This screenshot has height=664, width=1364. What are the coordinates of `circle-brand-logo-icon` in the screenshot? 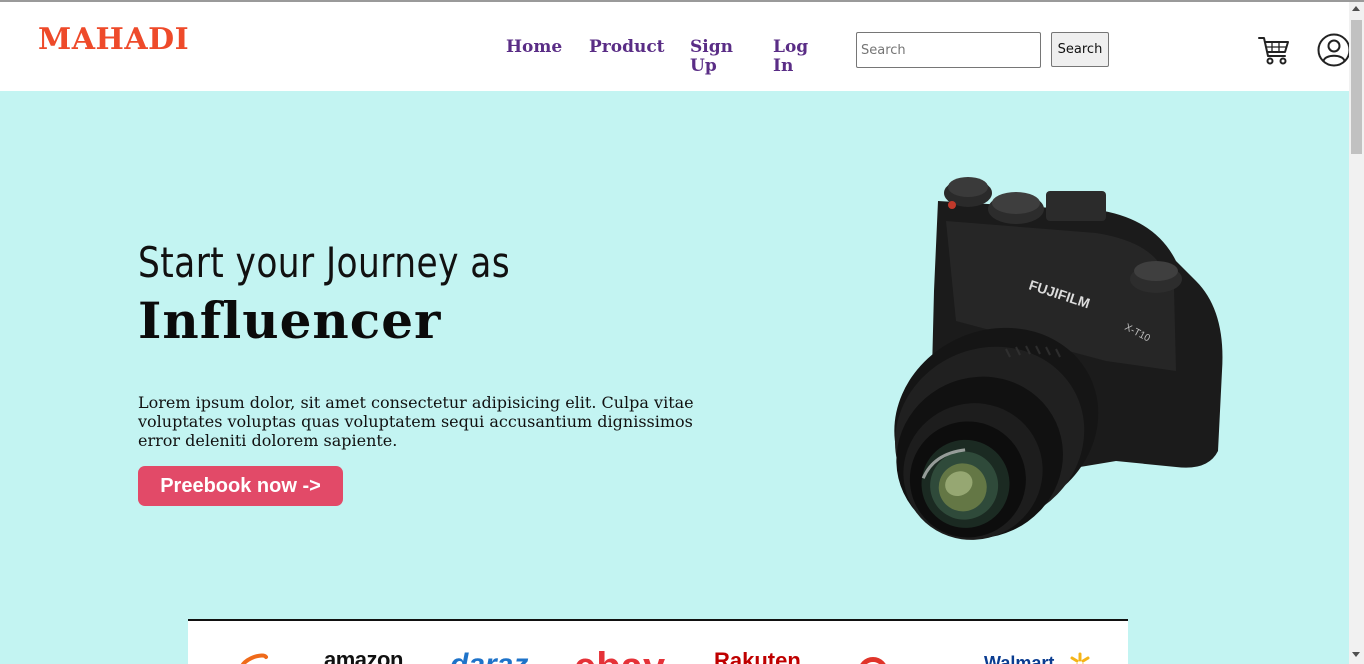 It's located at (873, 660).